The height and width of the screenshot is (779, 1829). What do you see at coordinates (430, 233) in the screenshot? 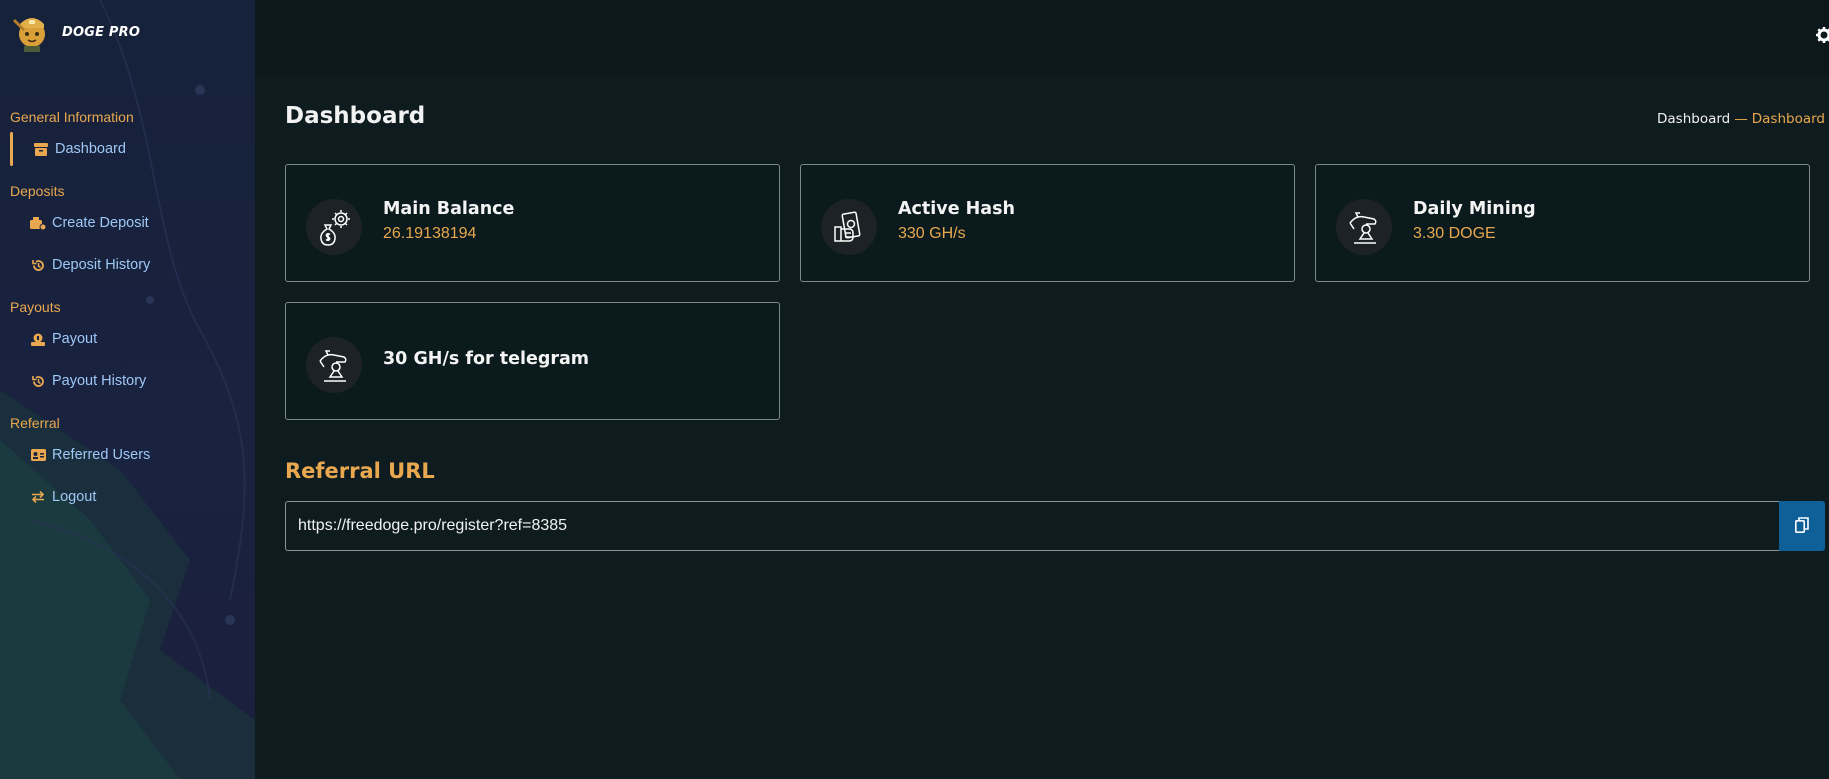
I see `card-value: 26.19138194` at bounding box center [430, 233].